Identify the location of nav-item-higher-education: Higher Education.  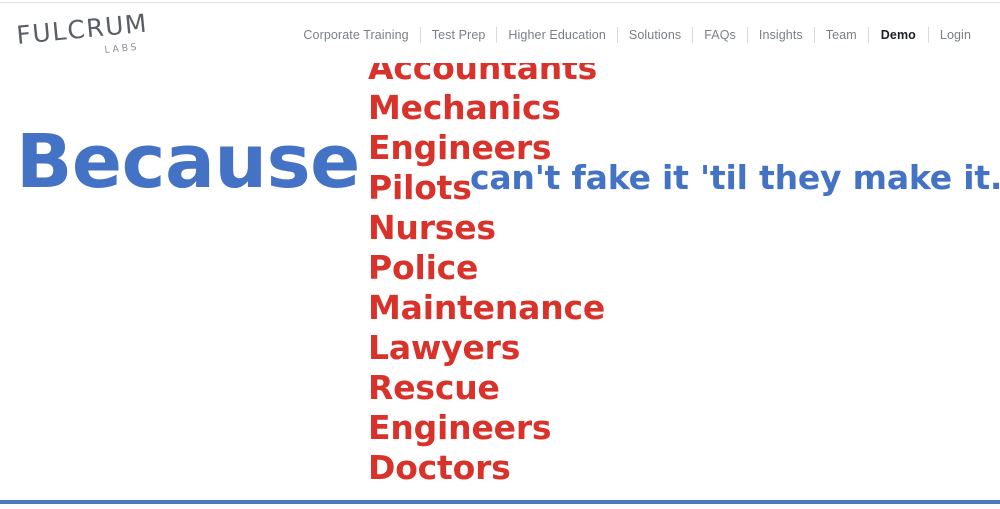
(557, 35).